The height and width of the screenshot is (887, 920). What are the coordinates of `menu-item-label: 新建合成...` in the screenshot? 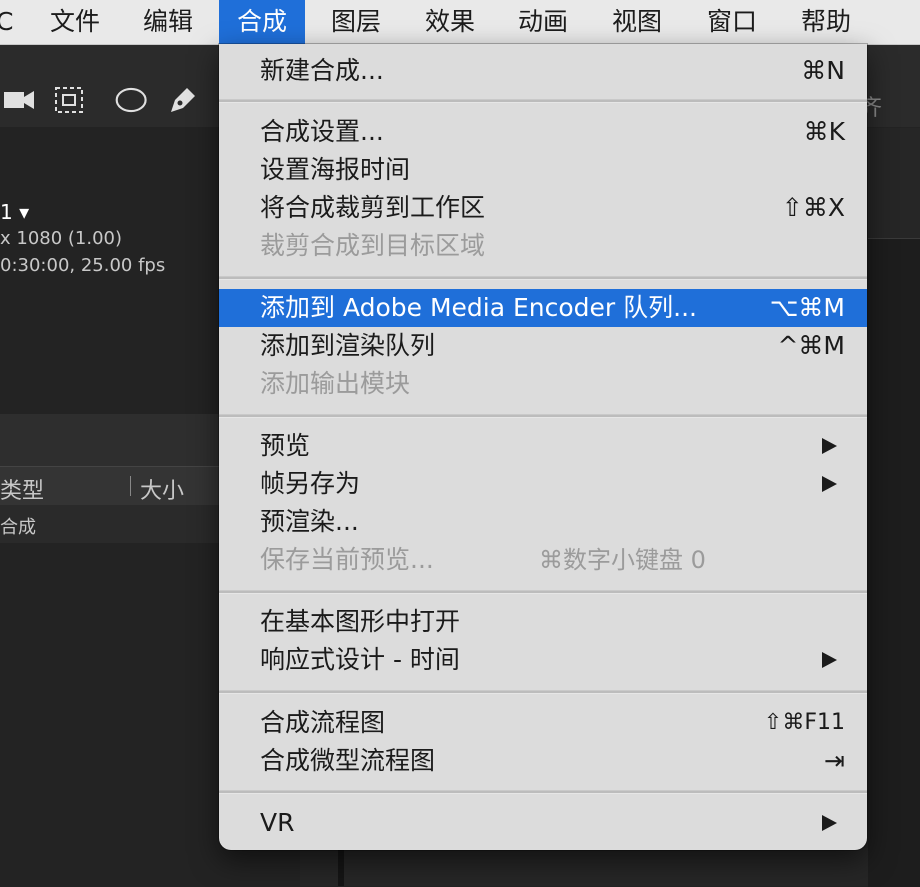 It's located at (322, 70).